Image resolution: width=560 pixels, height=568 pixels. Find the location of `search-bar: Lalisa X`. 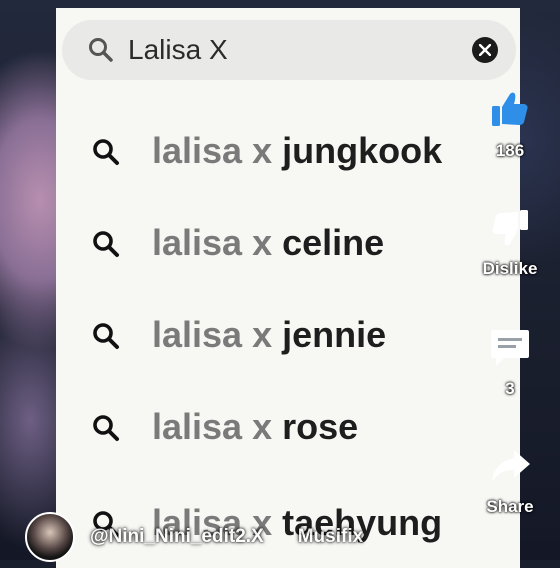

search-bar: Lalisa X is located at coordinates (289, 50).